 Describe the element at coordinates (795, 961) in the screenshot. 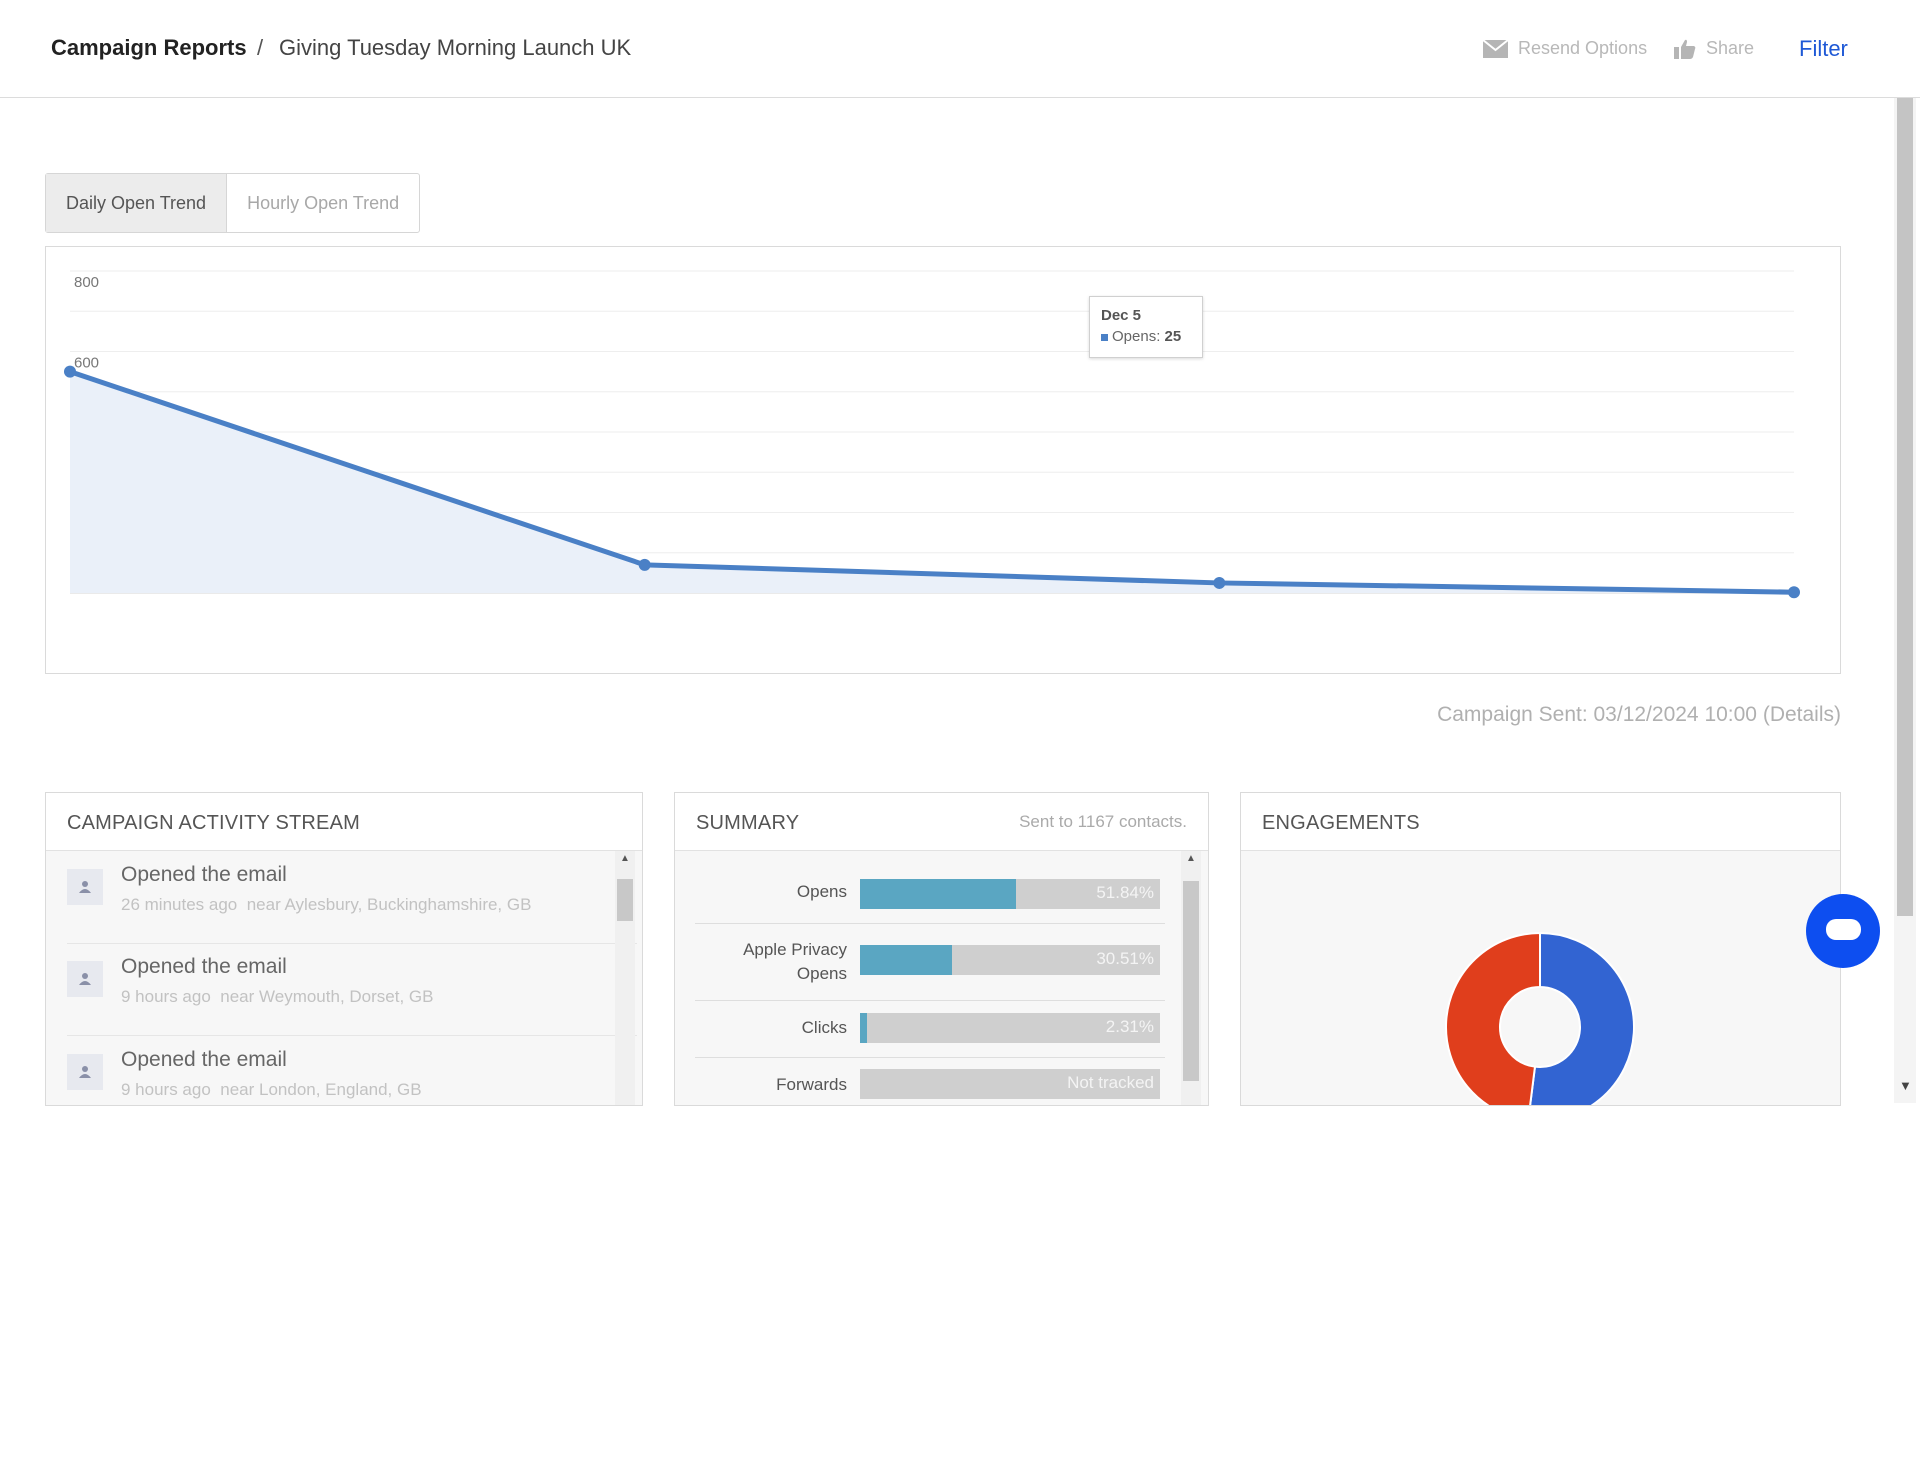

I see `summary-label: Apple Privacy Opens` at that location.